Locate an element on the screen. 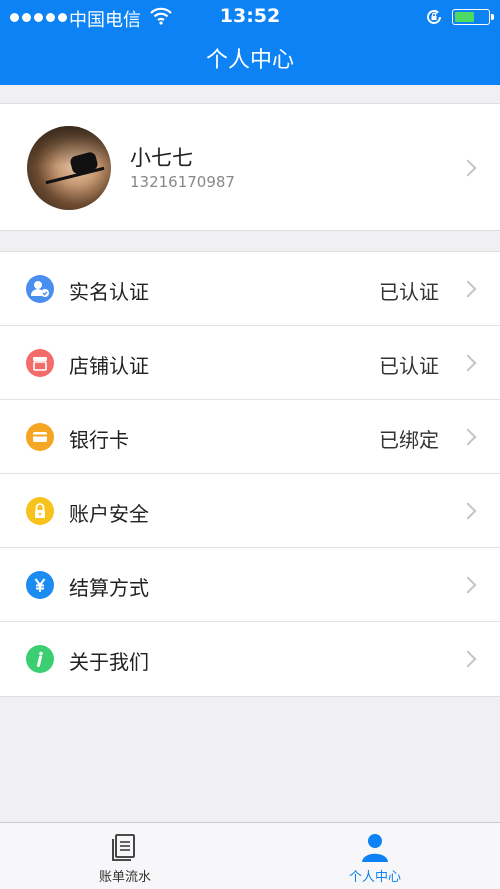  top-bar: 中国电信 13:52 个人中心 is located at coordinates (250, 42).